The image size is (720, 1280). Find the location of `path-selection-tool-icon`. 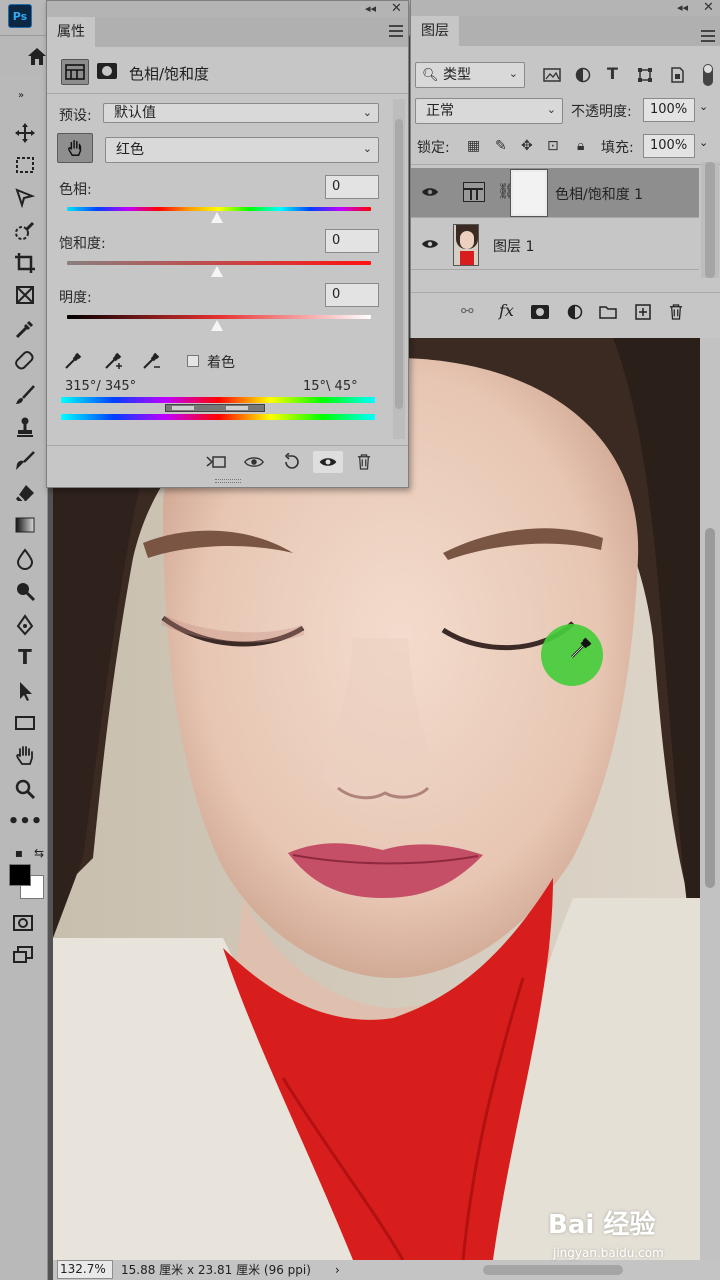

path-selection-tool-icon is located at coordinates (25, 691).